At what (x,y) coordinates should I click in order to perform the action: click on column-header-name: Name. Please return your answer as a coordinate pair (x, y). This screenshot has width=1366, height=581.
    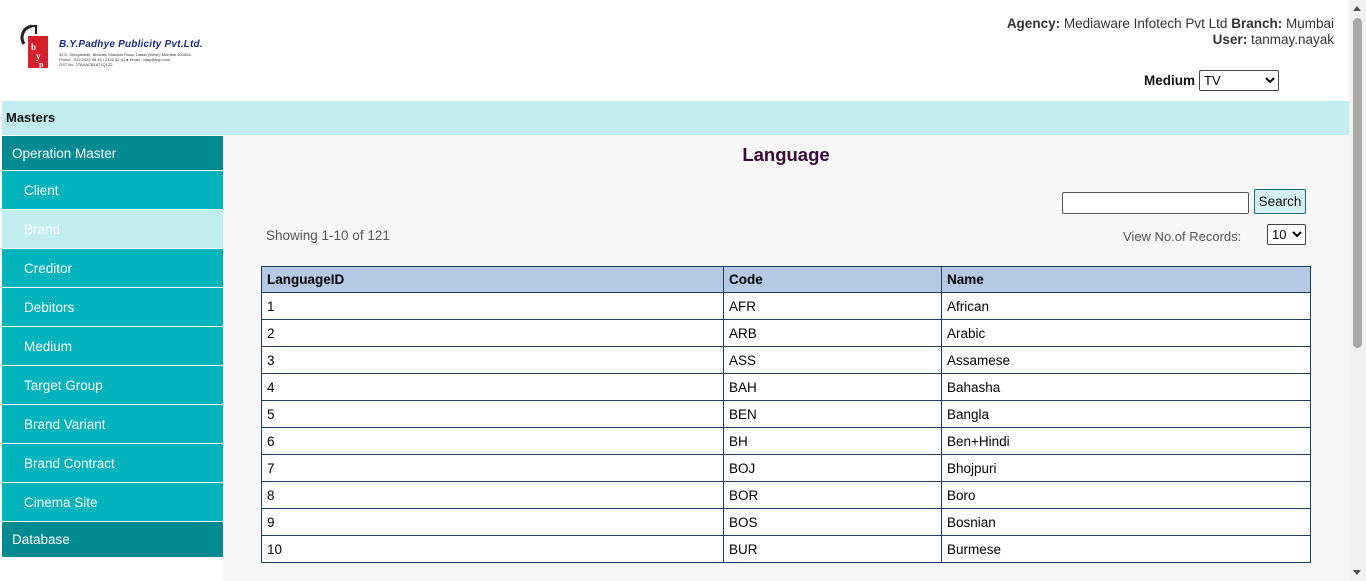
    Looking at the image, I should click on (1126, 279).